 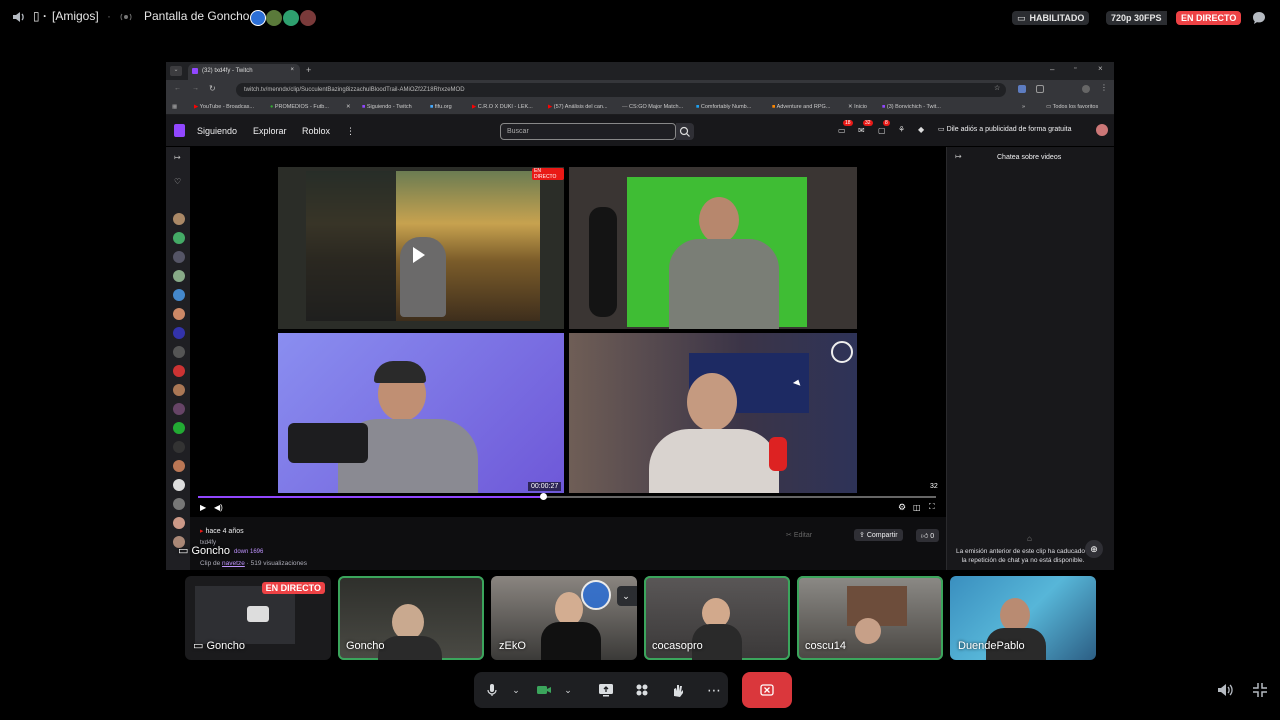 What do you see at coordinates (1260, 692) in the screenshot?
I see `exit-fullscreen-icon` at bounding box center [1260, 692].